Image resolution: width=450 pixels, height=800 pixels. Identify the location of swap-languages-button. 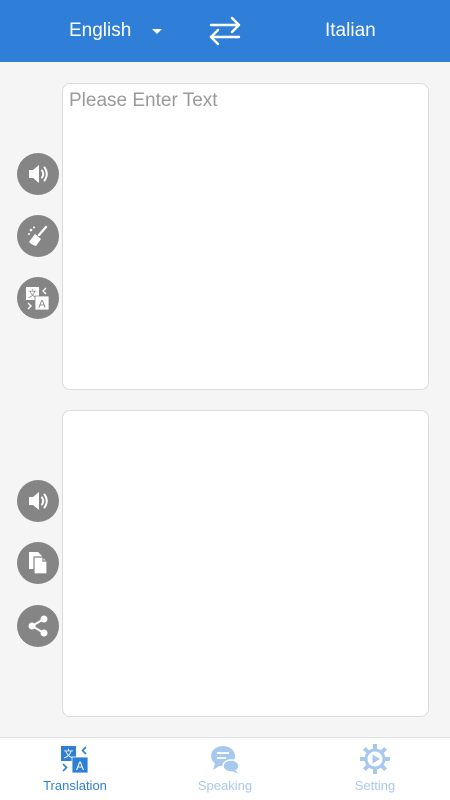
(225, 31).